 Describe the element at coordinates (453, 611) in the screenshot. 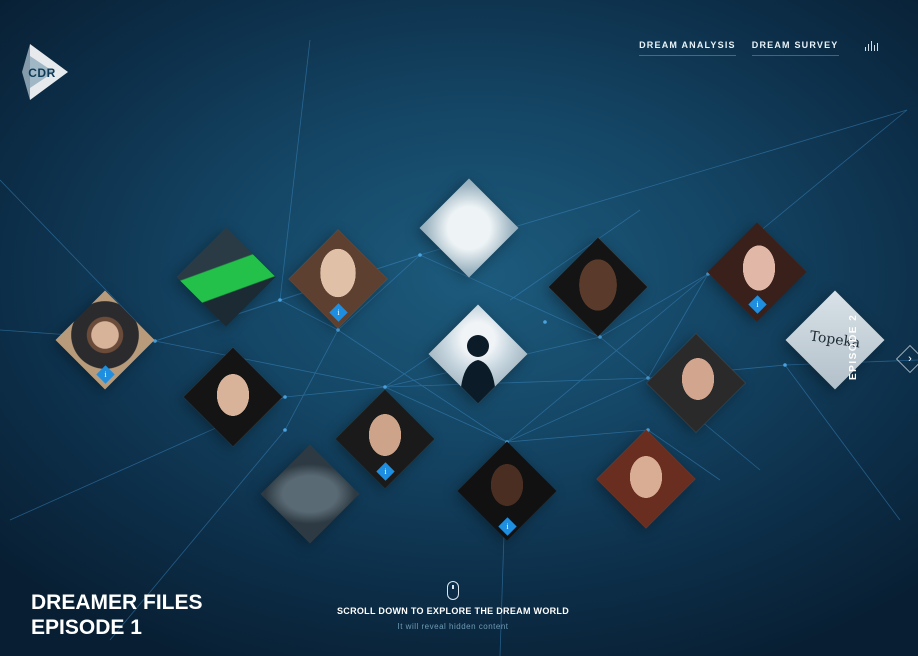

I see `scroll-hint-title: SCROLL DOWN TO EXPLORE THE DREAM WORLD` at that location.